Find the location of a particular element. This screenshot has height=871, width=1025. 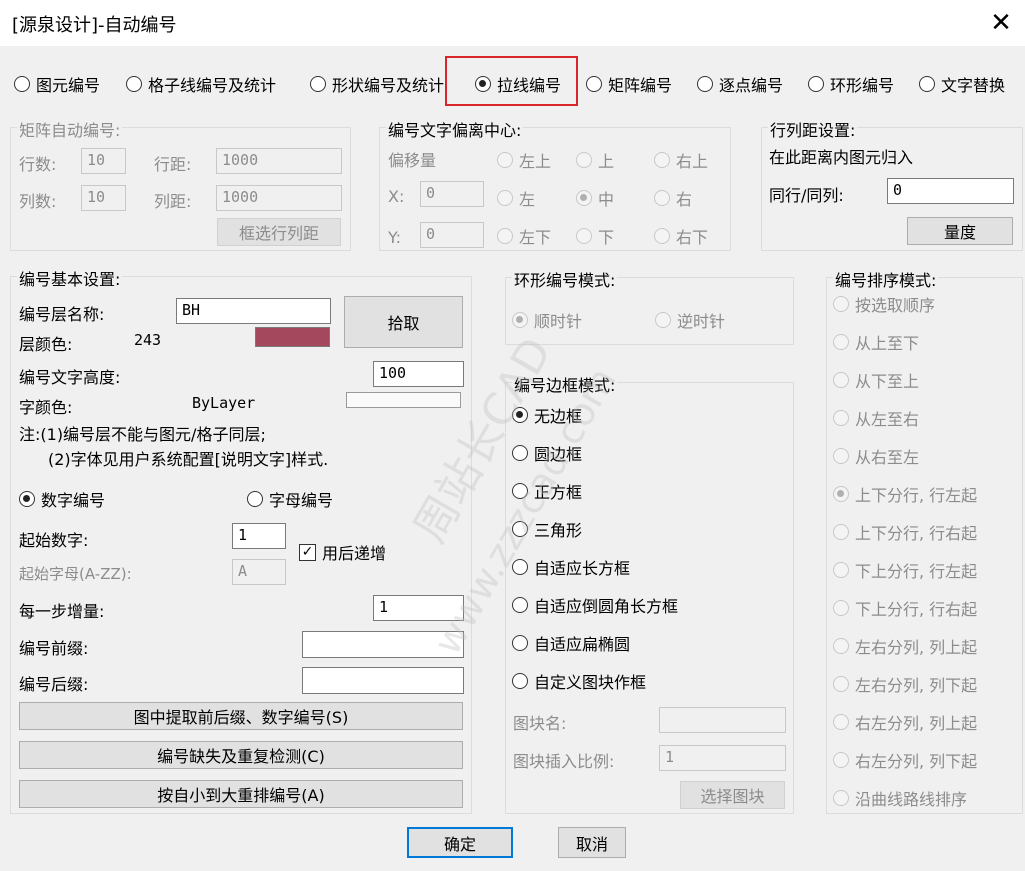

cols-label: 列数: is located at coordinates (38, 201).